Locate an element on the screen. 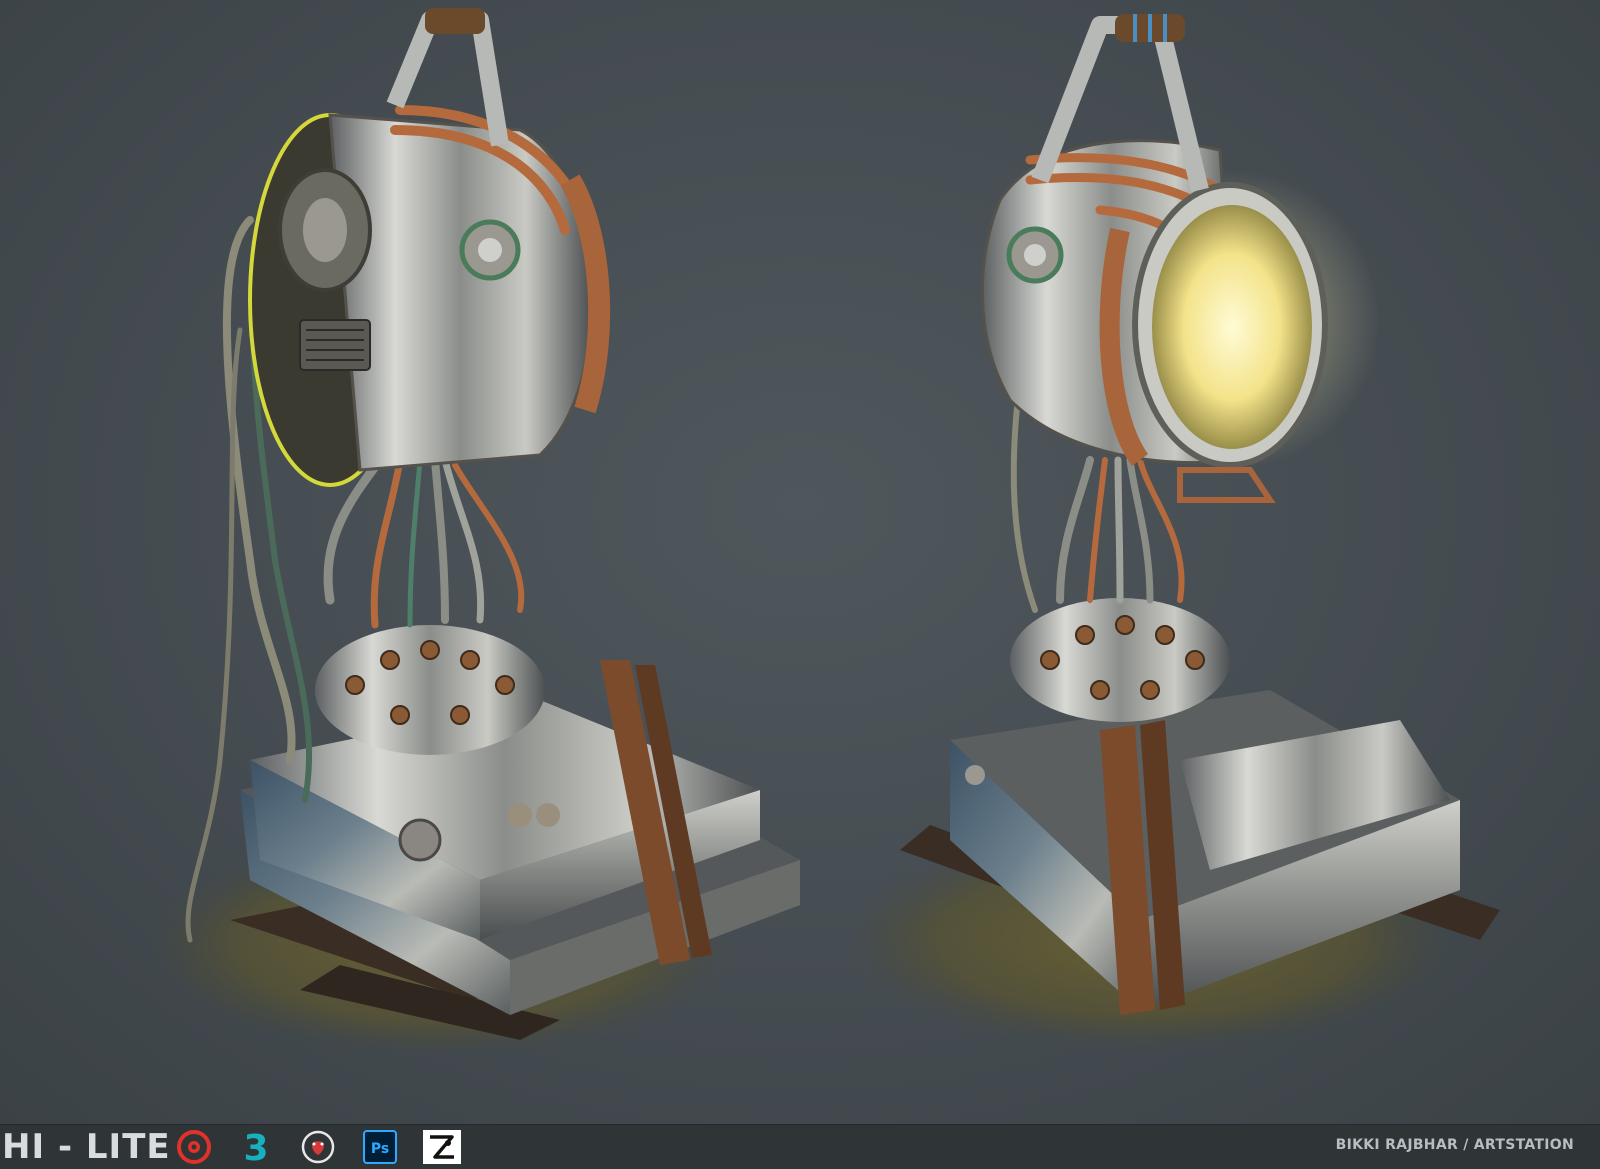 The image size is (1600, 1169). zbrush-icon is located at coordinates (442, 1147).